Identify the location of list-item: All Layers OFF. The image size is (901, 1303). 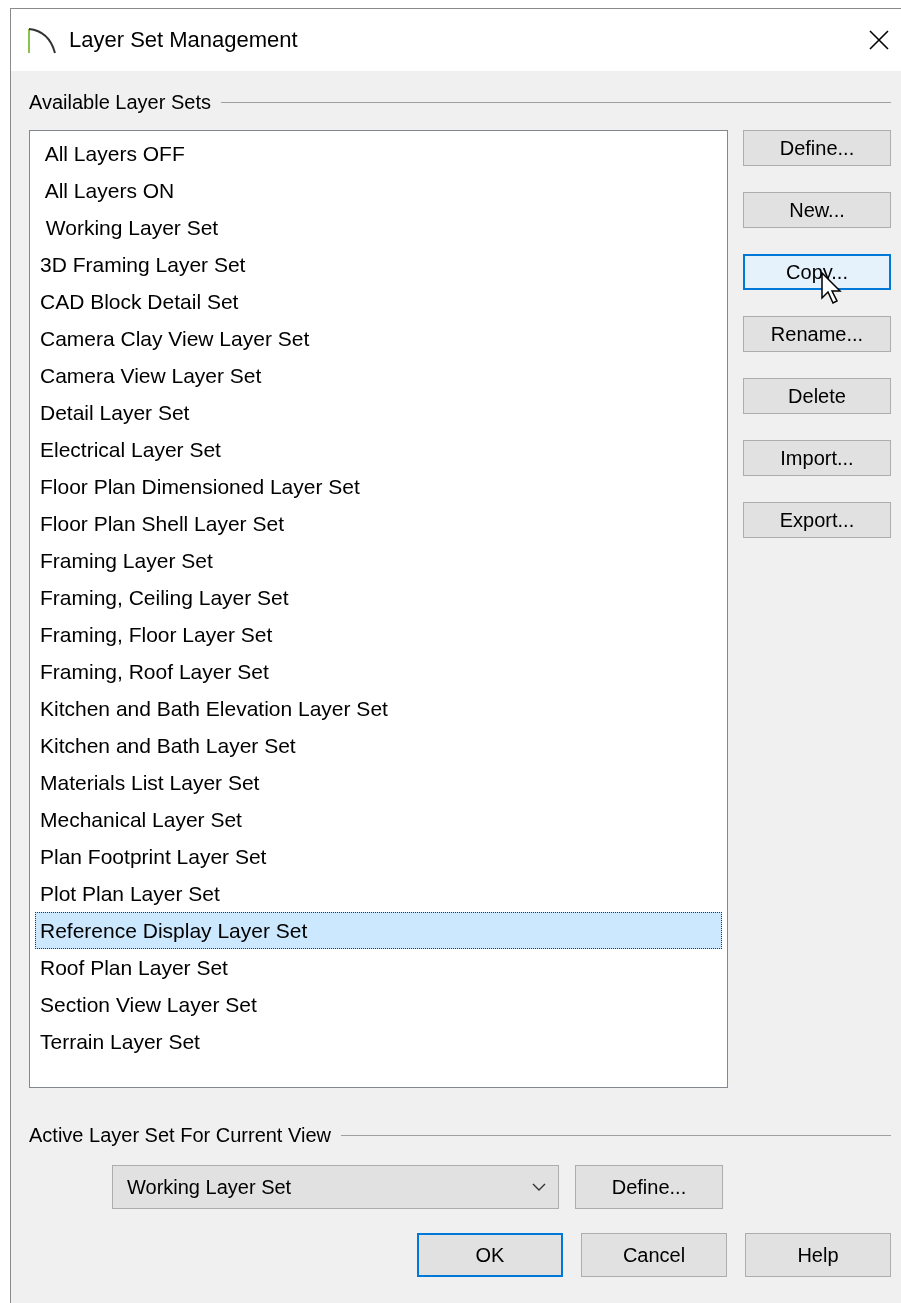
(378, 153).